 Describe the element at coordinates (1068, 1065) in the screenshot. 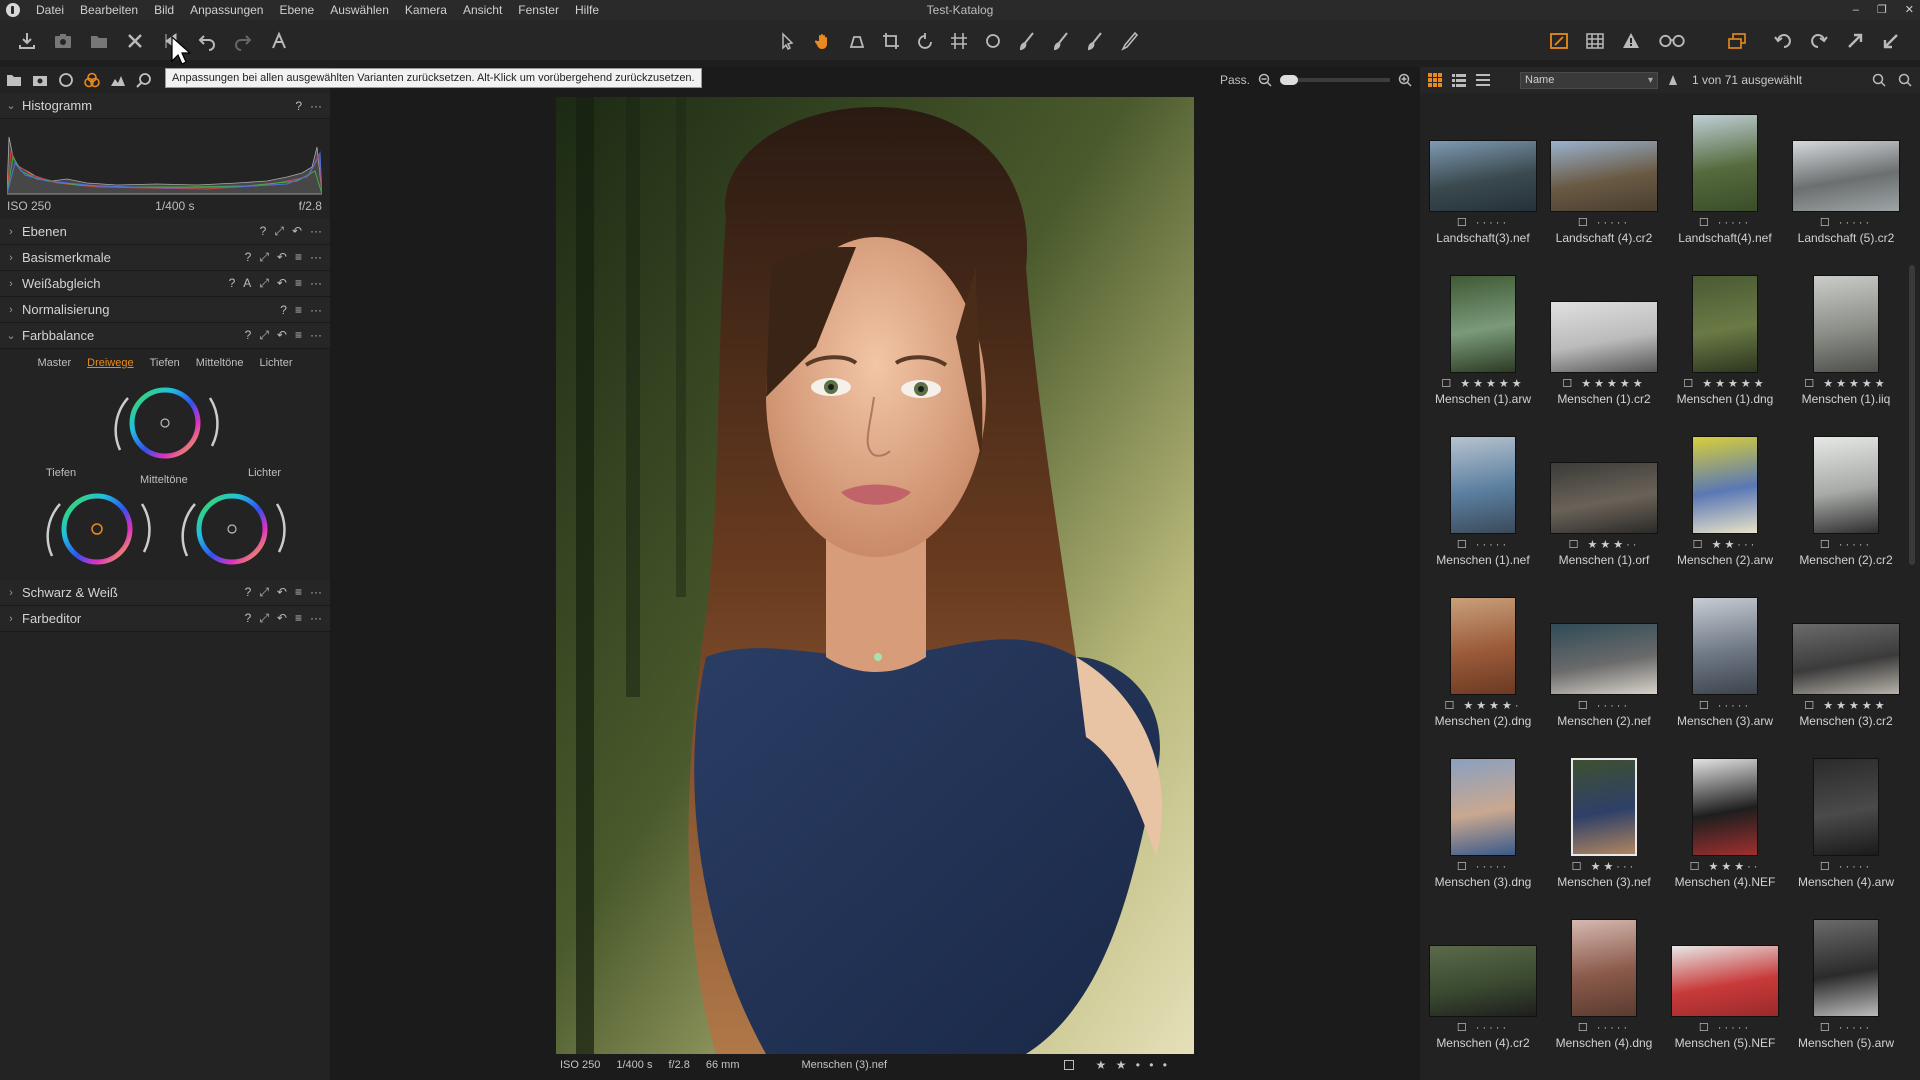

I see `color-tag-checkbox` at that location.